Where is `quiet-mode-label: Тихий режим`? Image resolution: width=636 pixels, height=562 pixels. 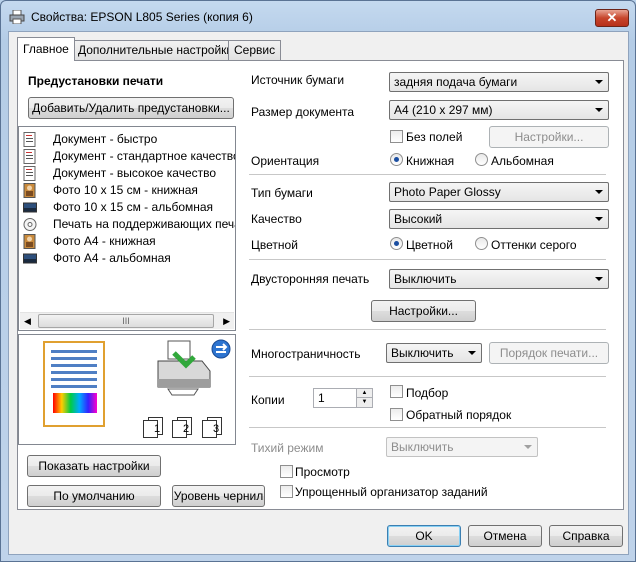 quiet-mode-label: Тихий режим is located at coordinates (287, 448).